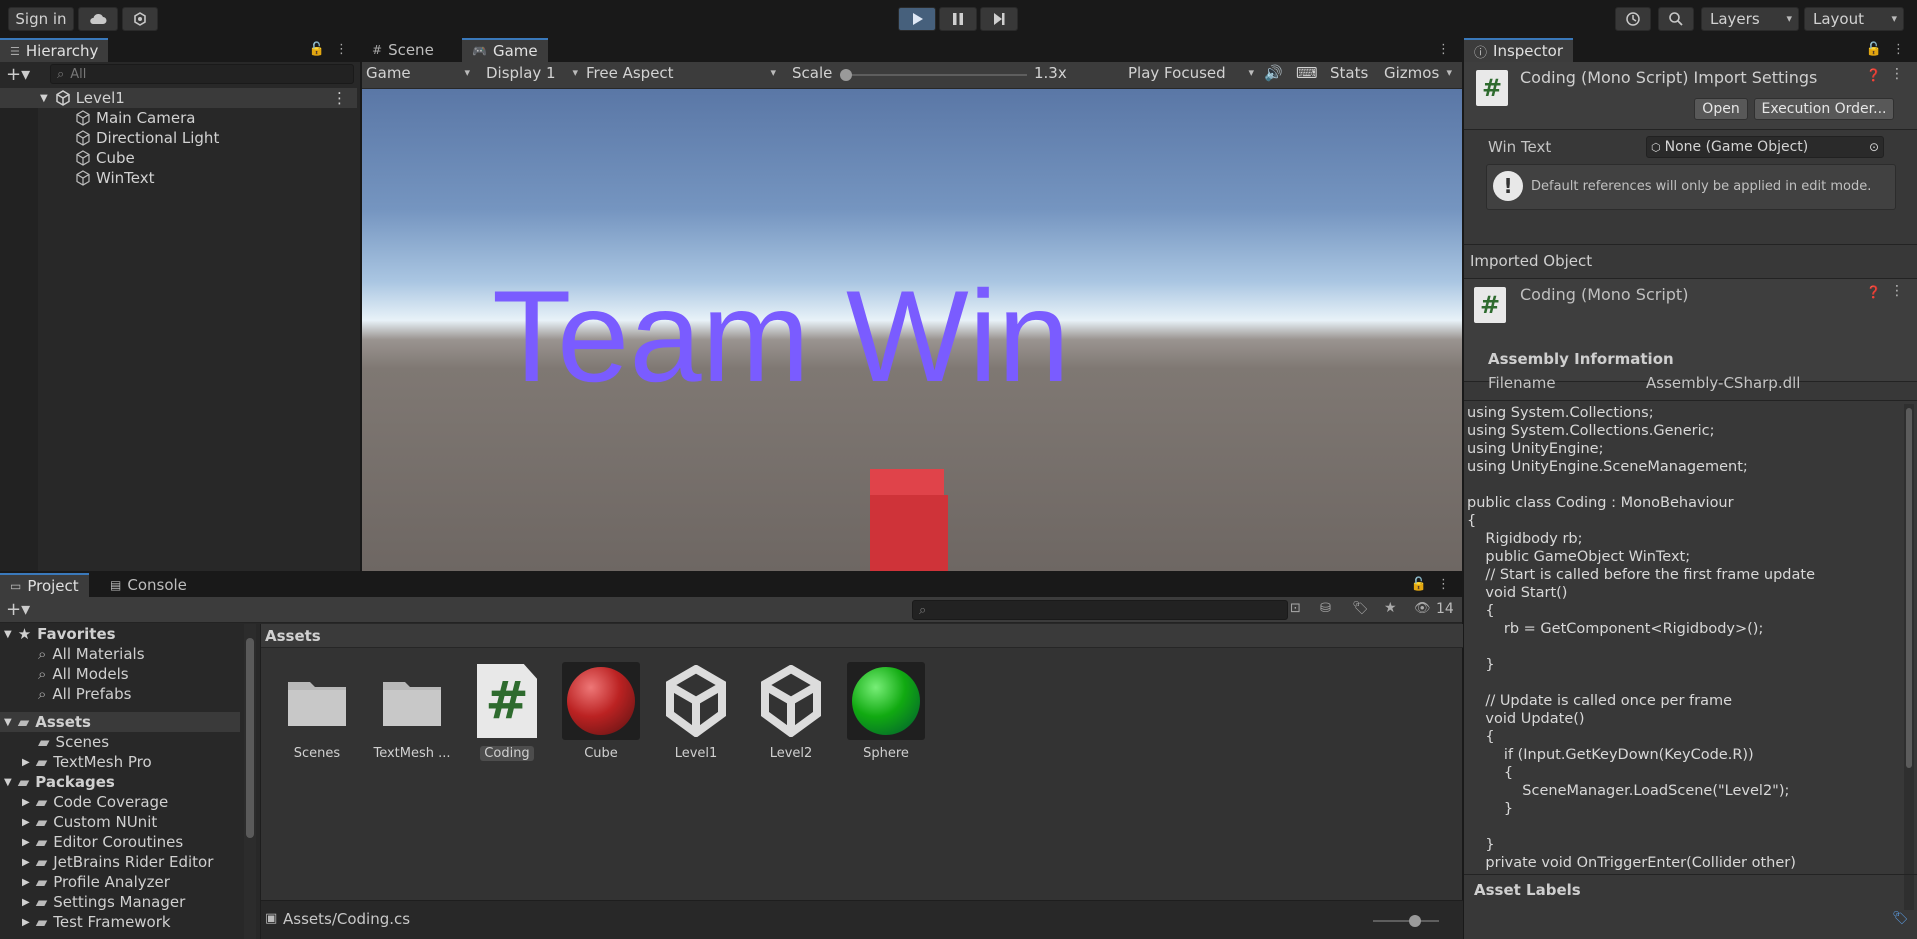 This screenshot has height=939, width=1917. What do you see at coordinates (1307, 73) in the screenshot?
I see `keyboard-icon: ⌨` at bounding box center [1307, 73].